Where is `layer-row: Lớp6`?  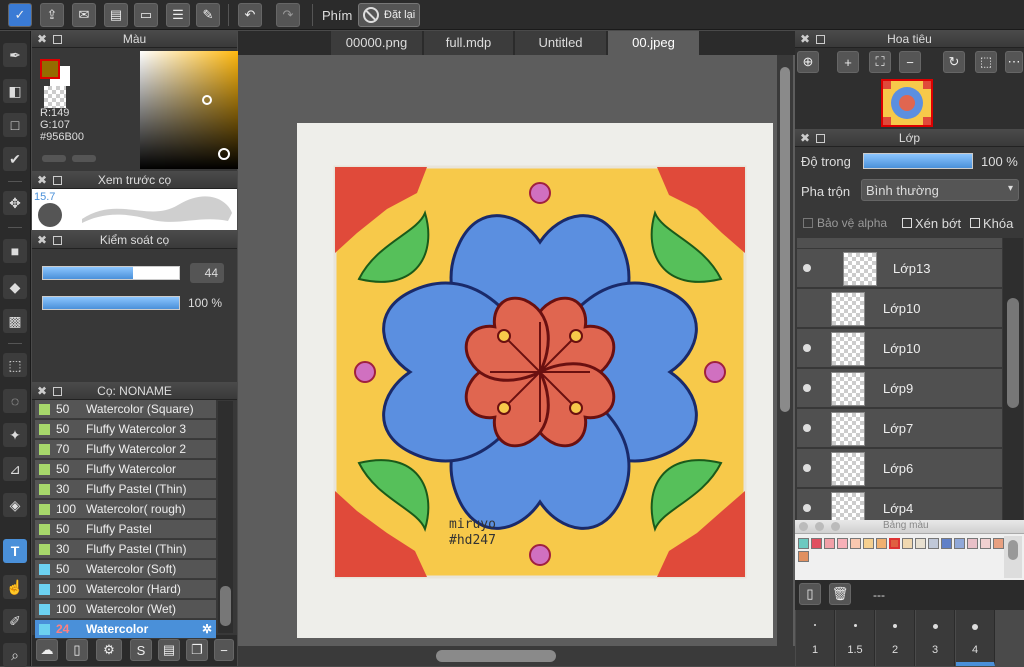
layer-row: Lớp6 is located at coordinates (899, 468).